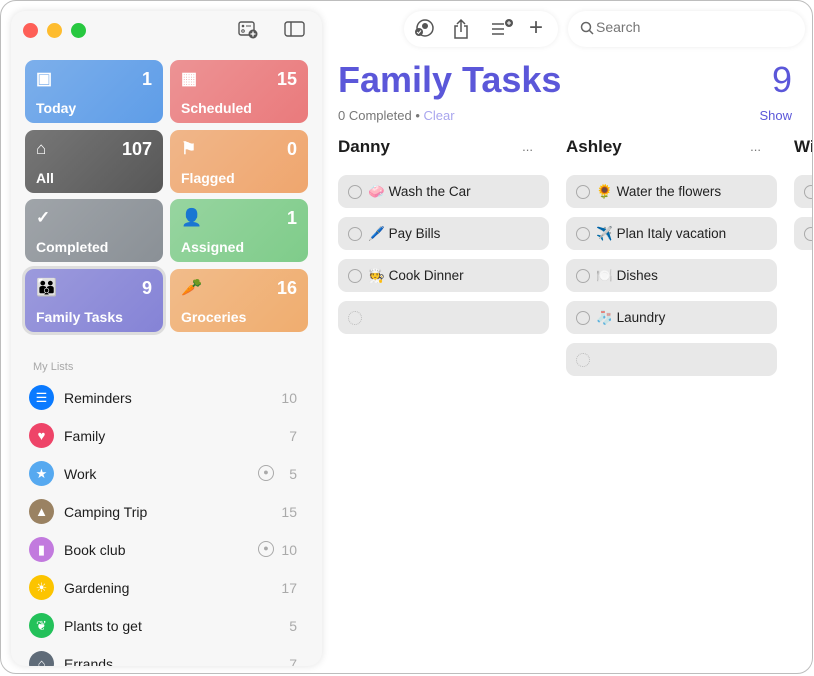 Image resolution: width=814 pixels, height=676 pixels. Describe the element at coordinates (168, 625) in the screenshot. I see `list-item-plants-to-get: ❦ Plants to get 5` at that location.